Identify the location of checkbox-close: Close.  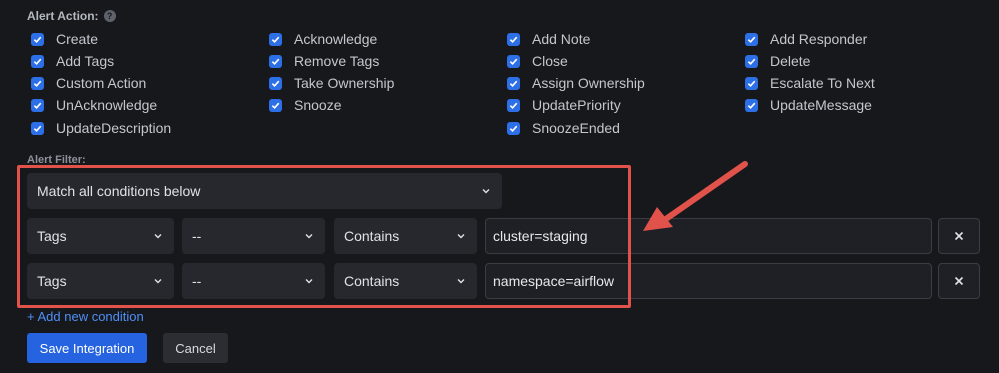
(537, 61).